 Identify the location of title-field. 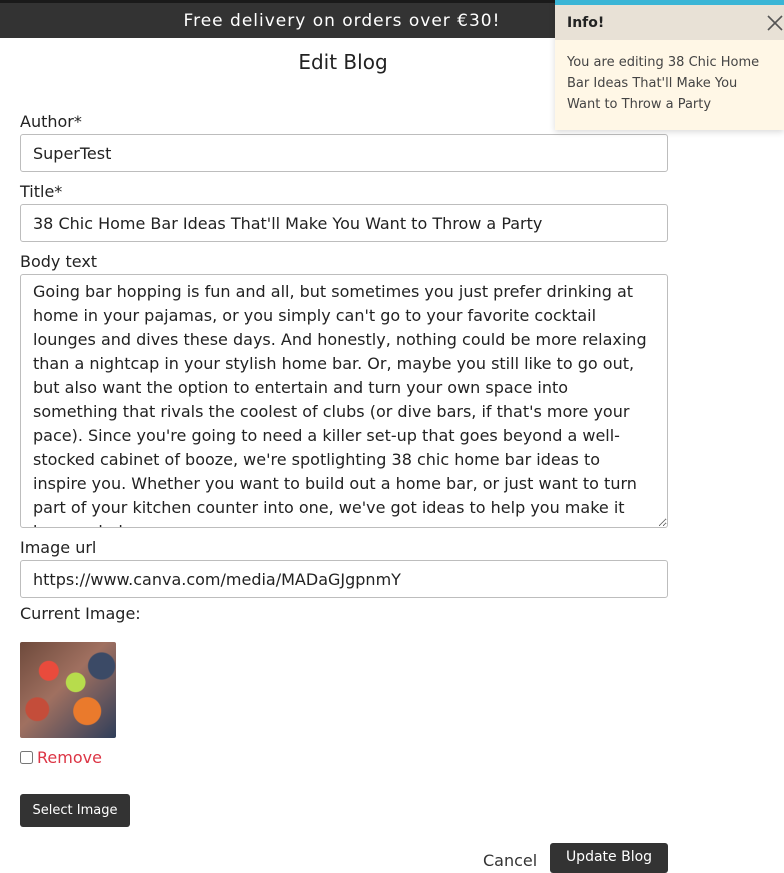
(344, 223).